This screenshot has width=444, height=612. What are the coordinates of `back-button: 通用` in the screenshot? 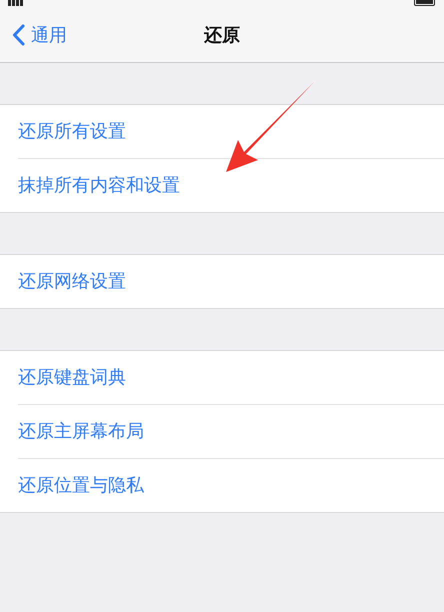 It's located at (33, 35).